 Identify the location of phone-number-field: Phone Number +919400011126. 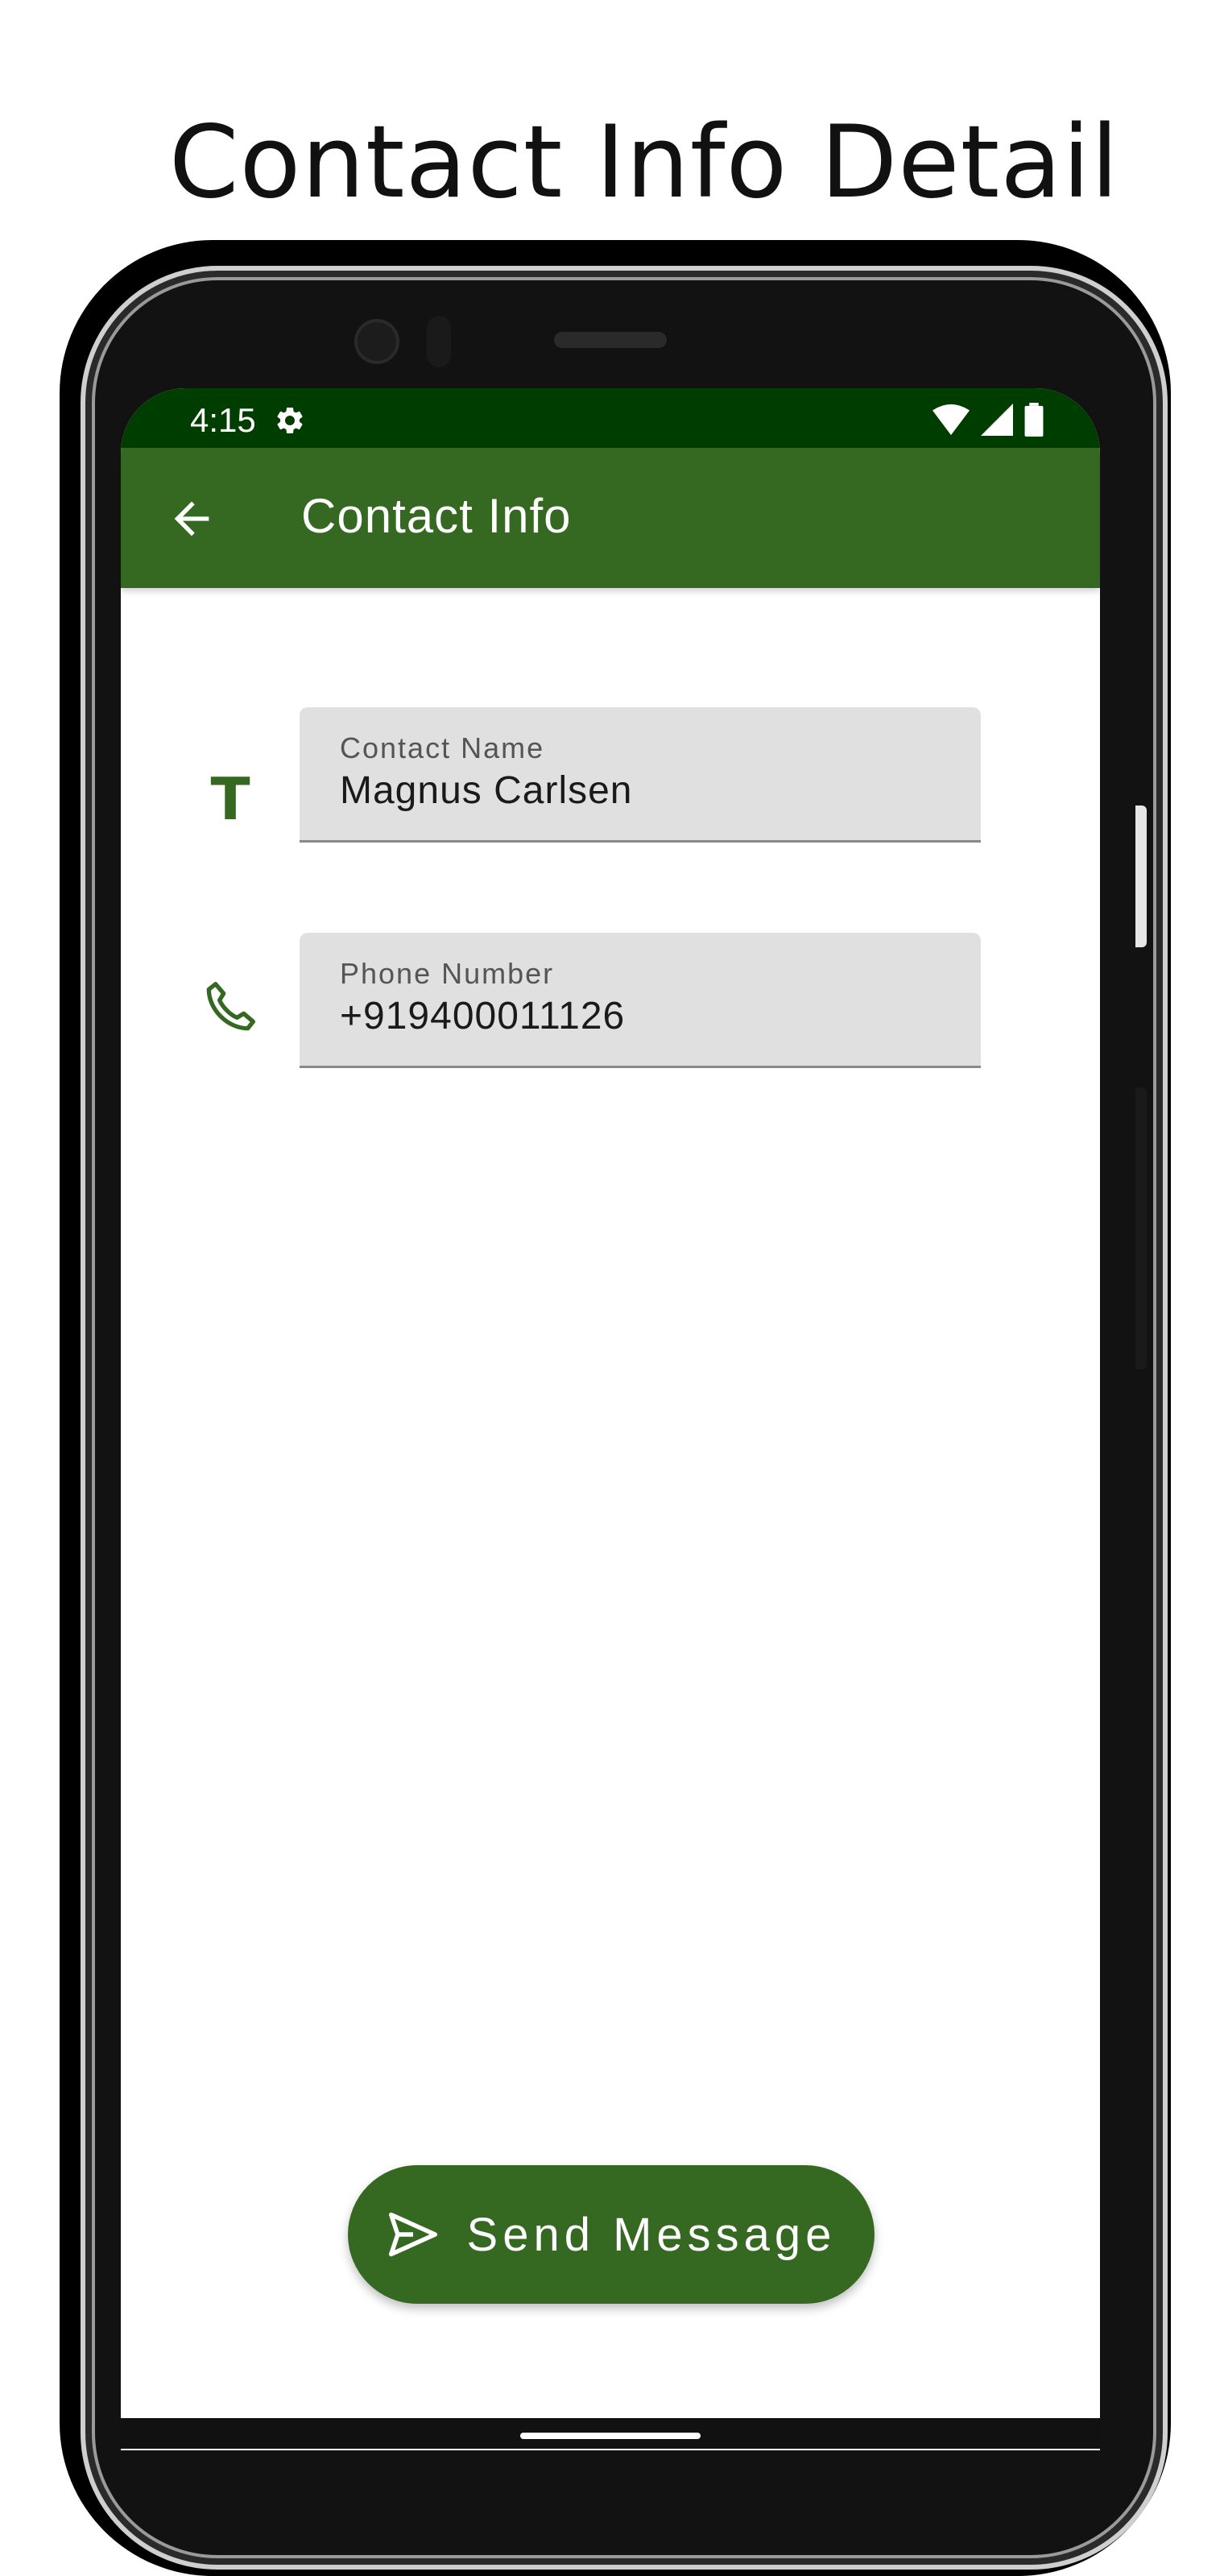
(640, 1000).